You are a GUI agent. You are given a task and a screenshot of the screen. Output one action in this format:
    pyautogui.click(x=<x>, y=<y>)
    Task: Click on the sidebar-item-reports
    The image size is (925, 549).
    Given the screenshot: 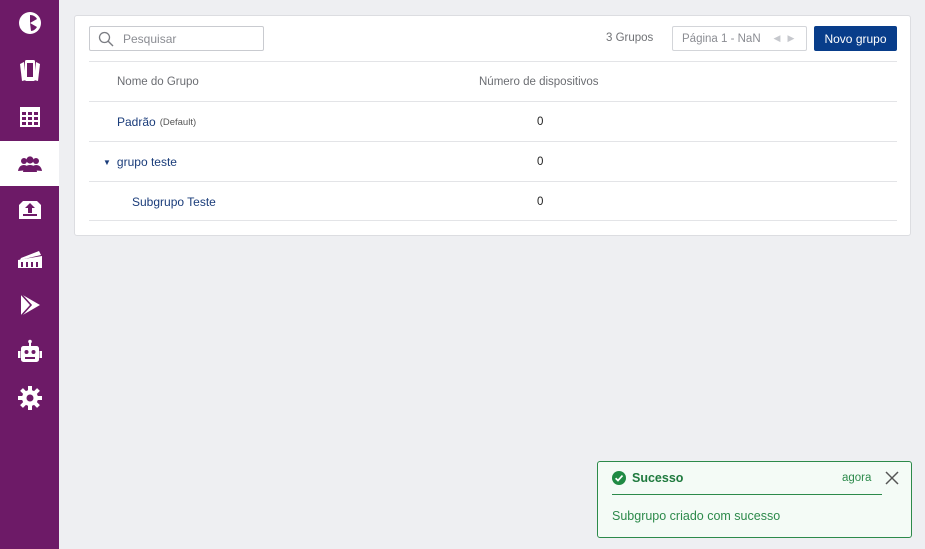 What is the action you would take?
    pyautogui.click(x=29, y=116)
    